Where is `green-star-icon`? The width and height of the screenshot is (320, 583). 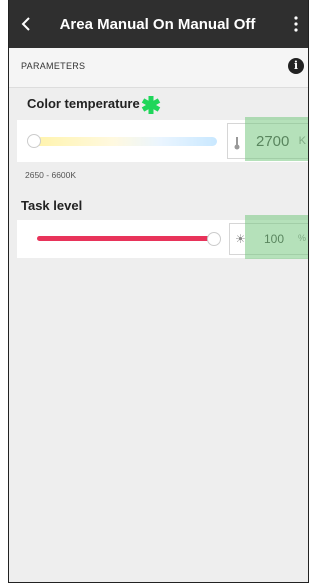 green-star-icon is located at coordinates (151, 105).